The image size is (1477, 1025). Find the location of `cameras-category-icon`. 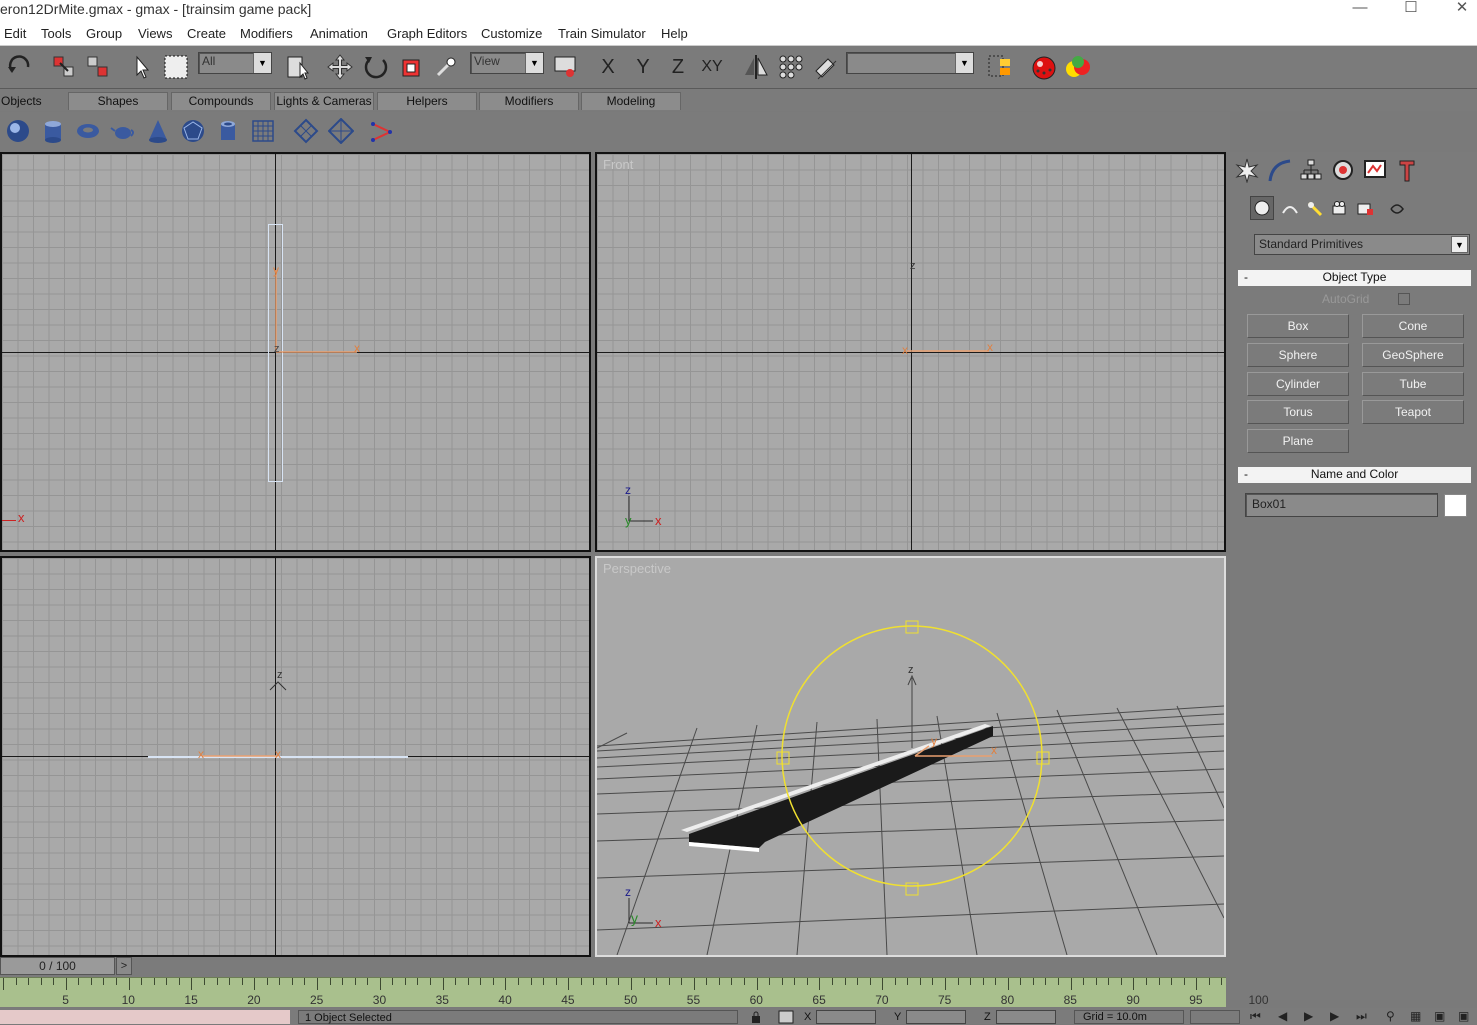

cameras-category-icon is located at coordinates (1340, 209).